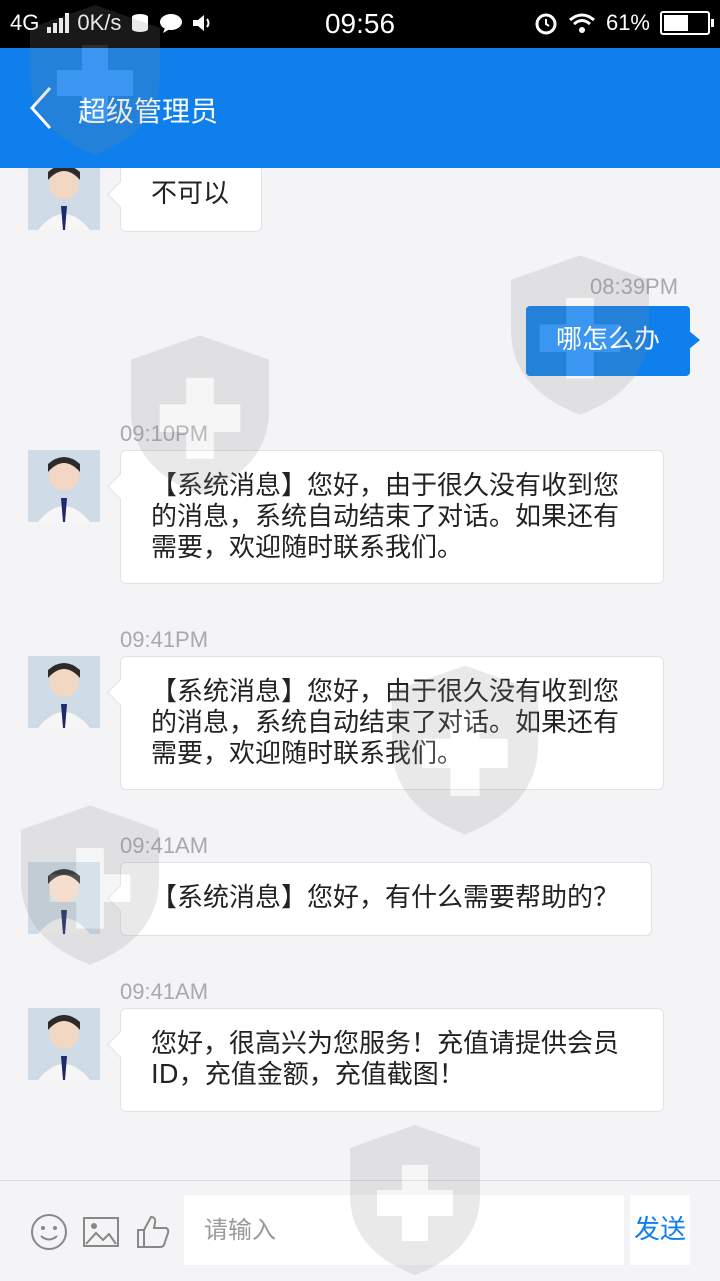 The height and width of the screenshot is (1281, 720). I want to click on message-timestamp: 09:10PM, so click(164, 433).